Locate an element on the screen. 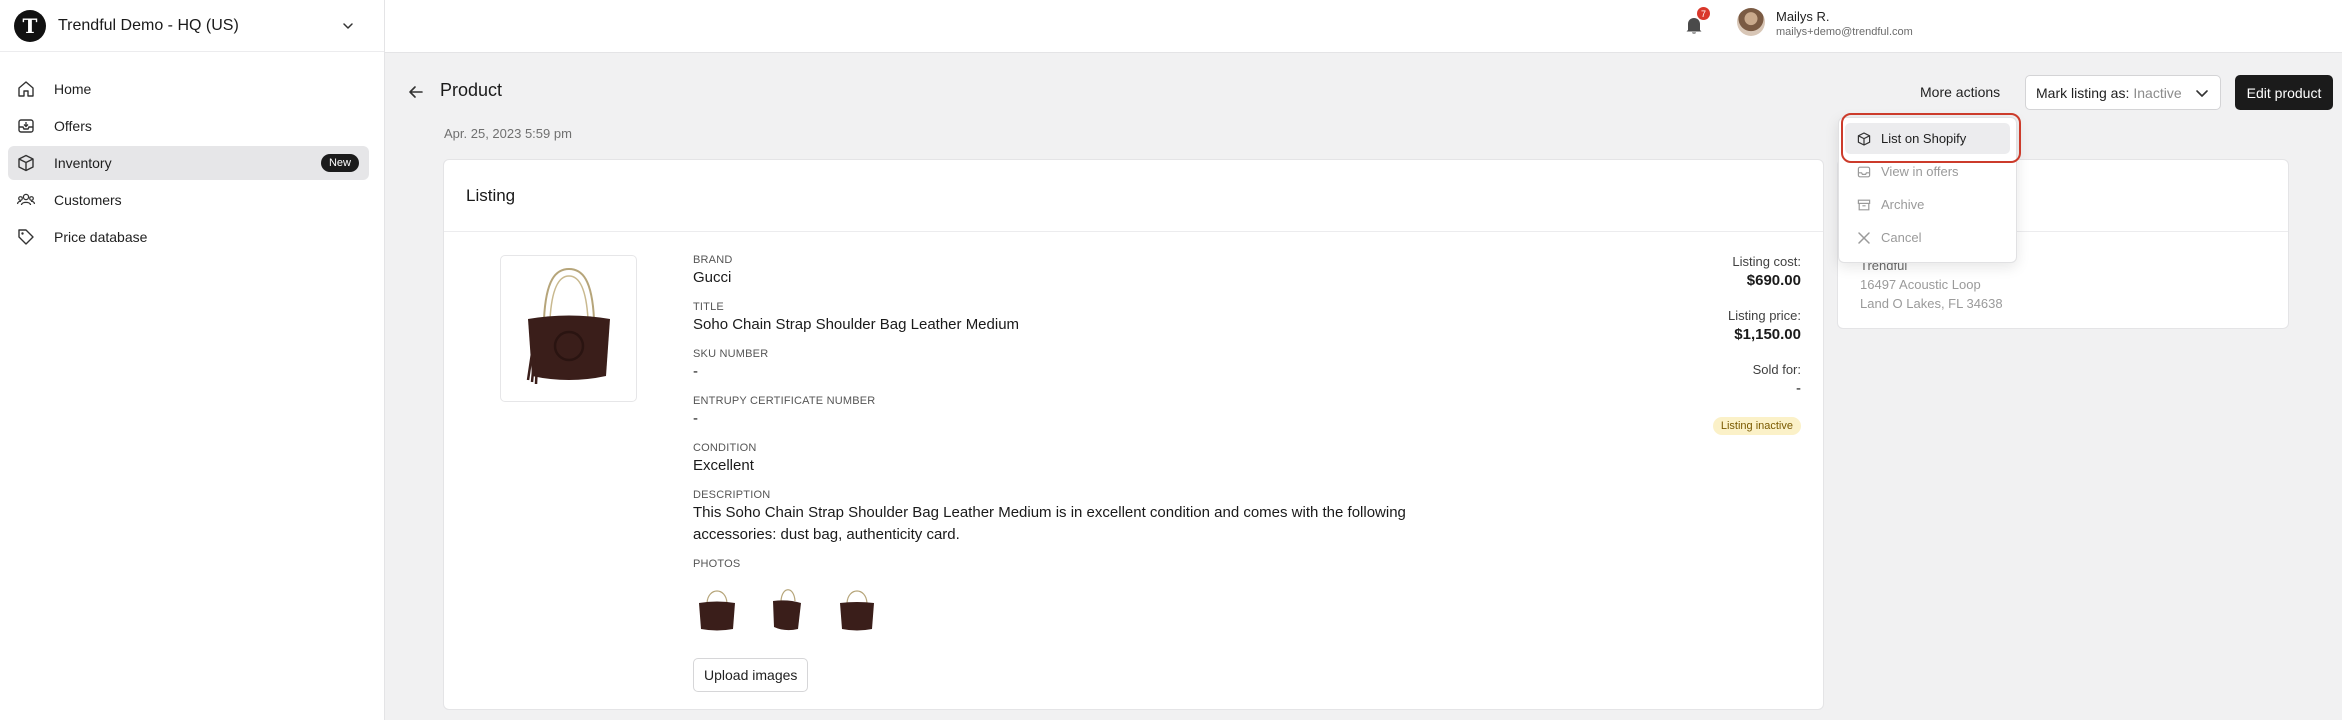 This screenshot has width=2342, height=720. tag-icon is located at coordinates (26, 237).